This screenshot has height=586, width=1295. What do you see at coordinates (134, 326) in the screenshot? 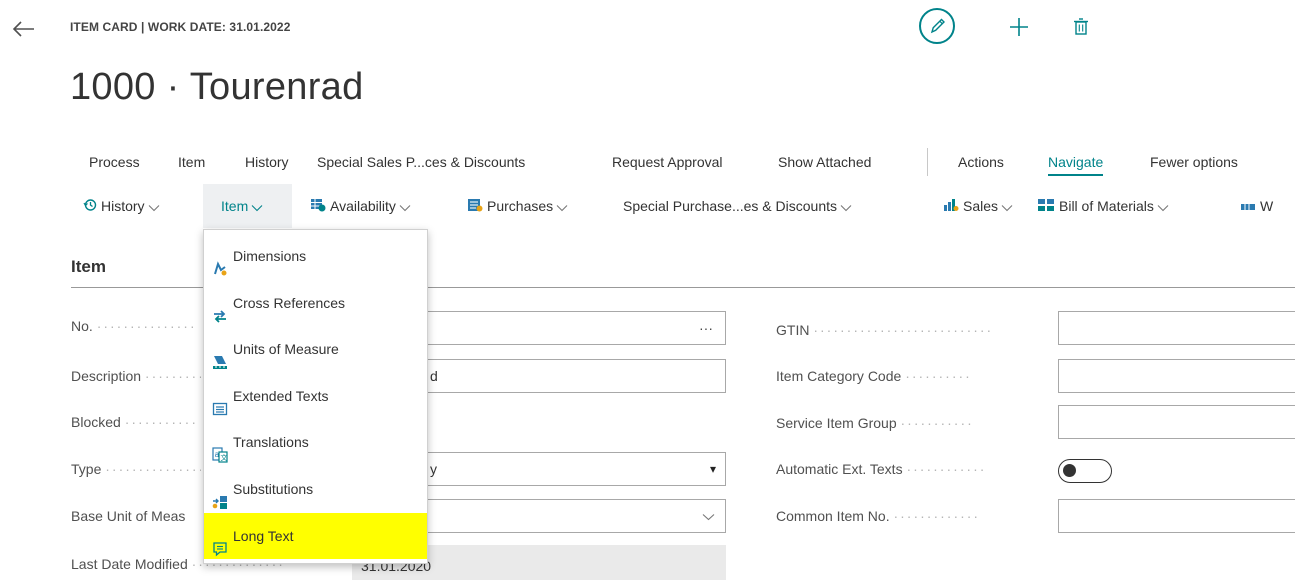
I see `field-label-no: No. ···············` at bounding box center [134, 326].